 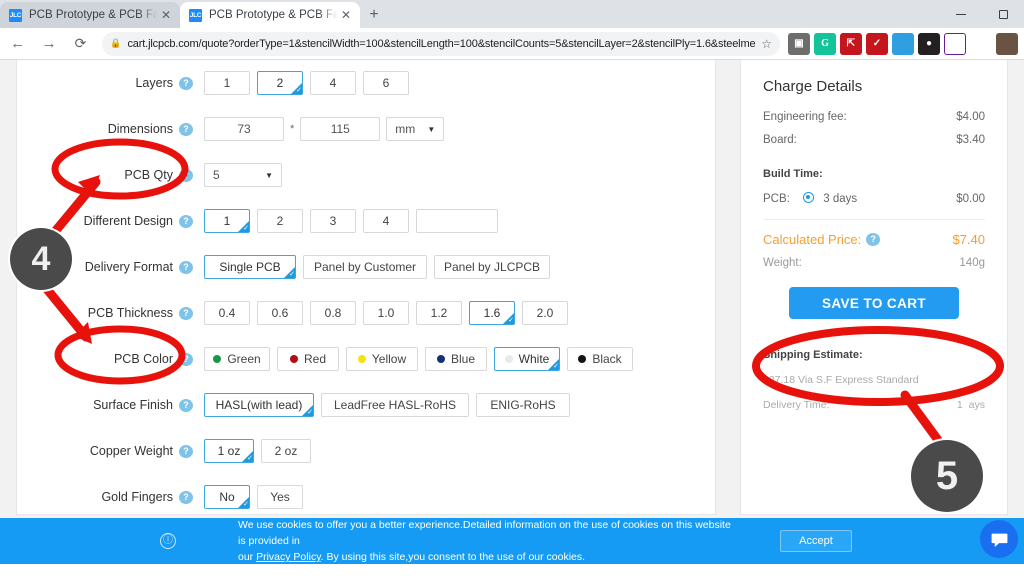 I want to click on option-color-black: Black, so click(x=600, y=359).